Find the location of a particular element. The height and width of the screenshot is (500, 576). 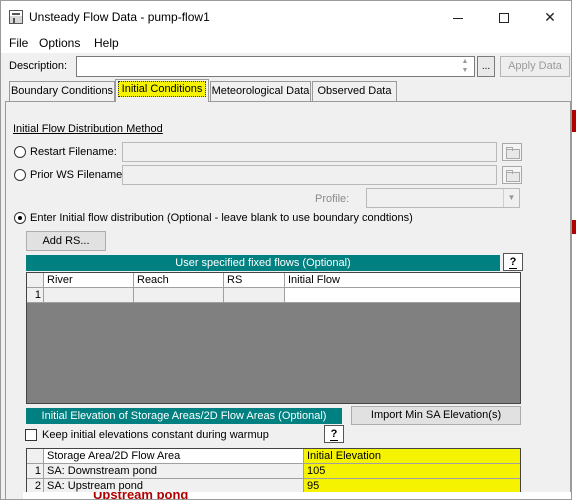

description-input is located at coordinates (275, 66).